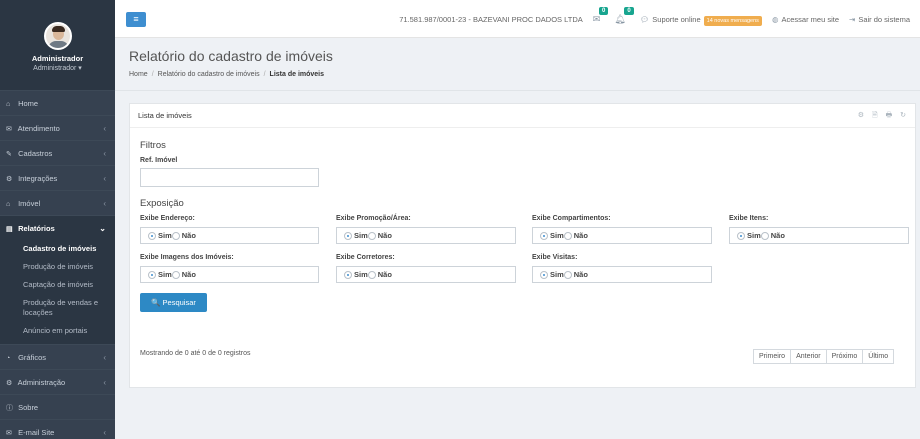  What do you see at coordinates (808, 356) in the screenshot?
I see `pager-previous-button: Anterior` at bounding box center [808, 356].